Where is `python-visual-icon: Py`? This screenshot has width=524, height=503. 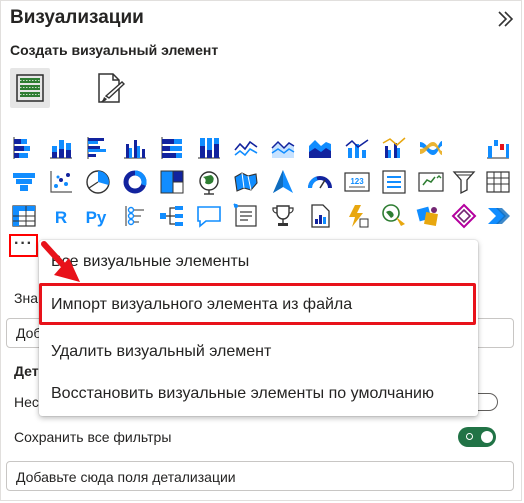
python-visual-icon: Py is located at coordinates (96, 216).